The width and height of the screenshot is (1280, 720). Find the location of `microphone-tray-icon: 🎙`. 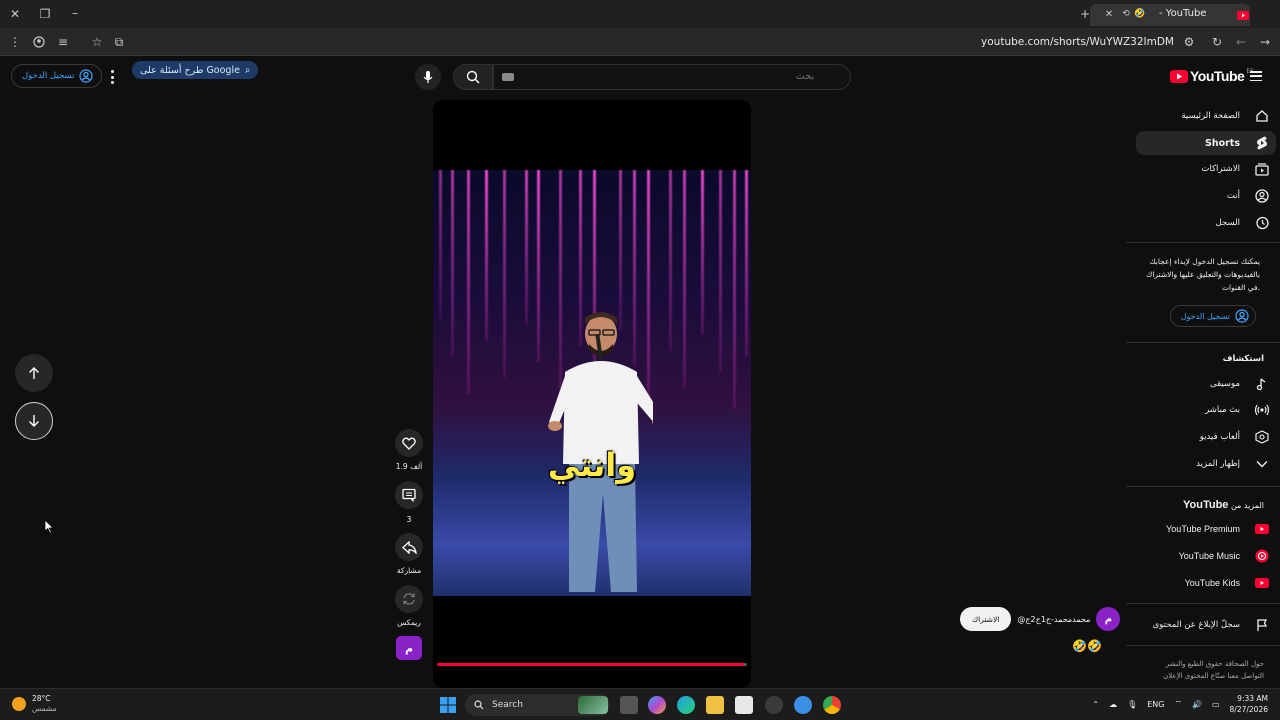

microphone-tray-icon: 🎙 is located at coordinates (1132, 704).